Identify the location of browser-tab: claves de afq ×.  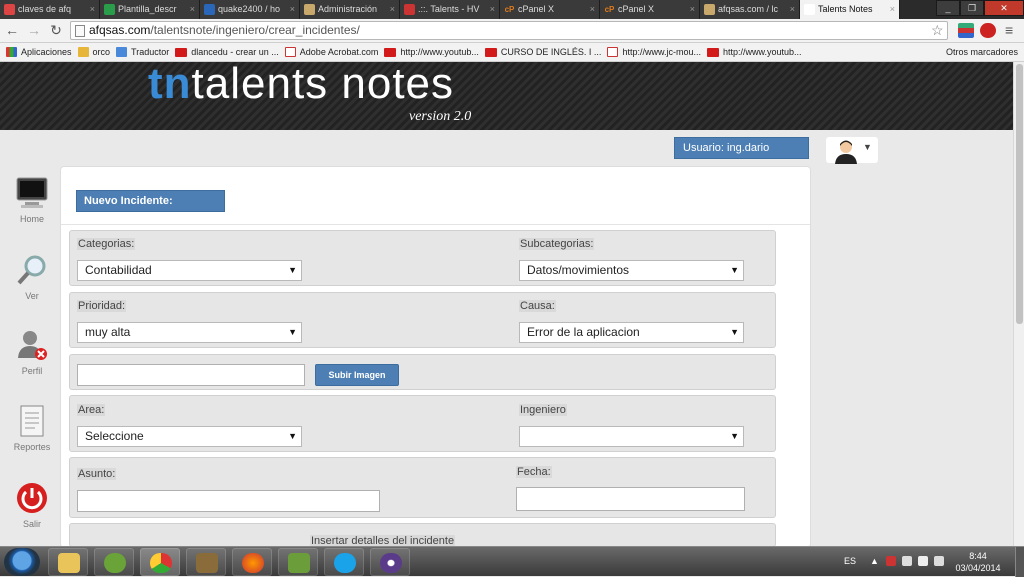
(50, 9).